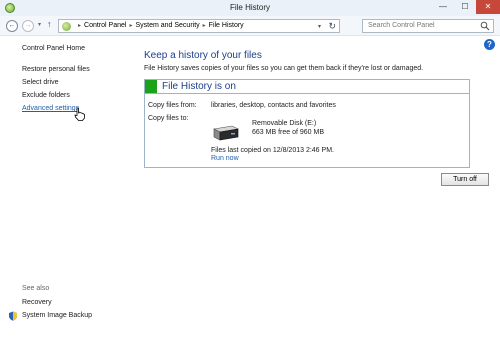 The width and height of the screenshot is (500, 337). What do you see at coordinates (272, 150) in the screenshot?
I see `last-copied-text: Files last copied on 12/8/2013 2:46 PM.` at bounding box center [272, 150].